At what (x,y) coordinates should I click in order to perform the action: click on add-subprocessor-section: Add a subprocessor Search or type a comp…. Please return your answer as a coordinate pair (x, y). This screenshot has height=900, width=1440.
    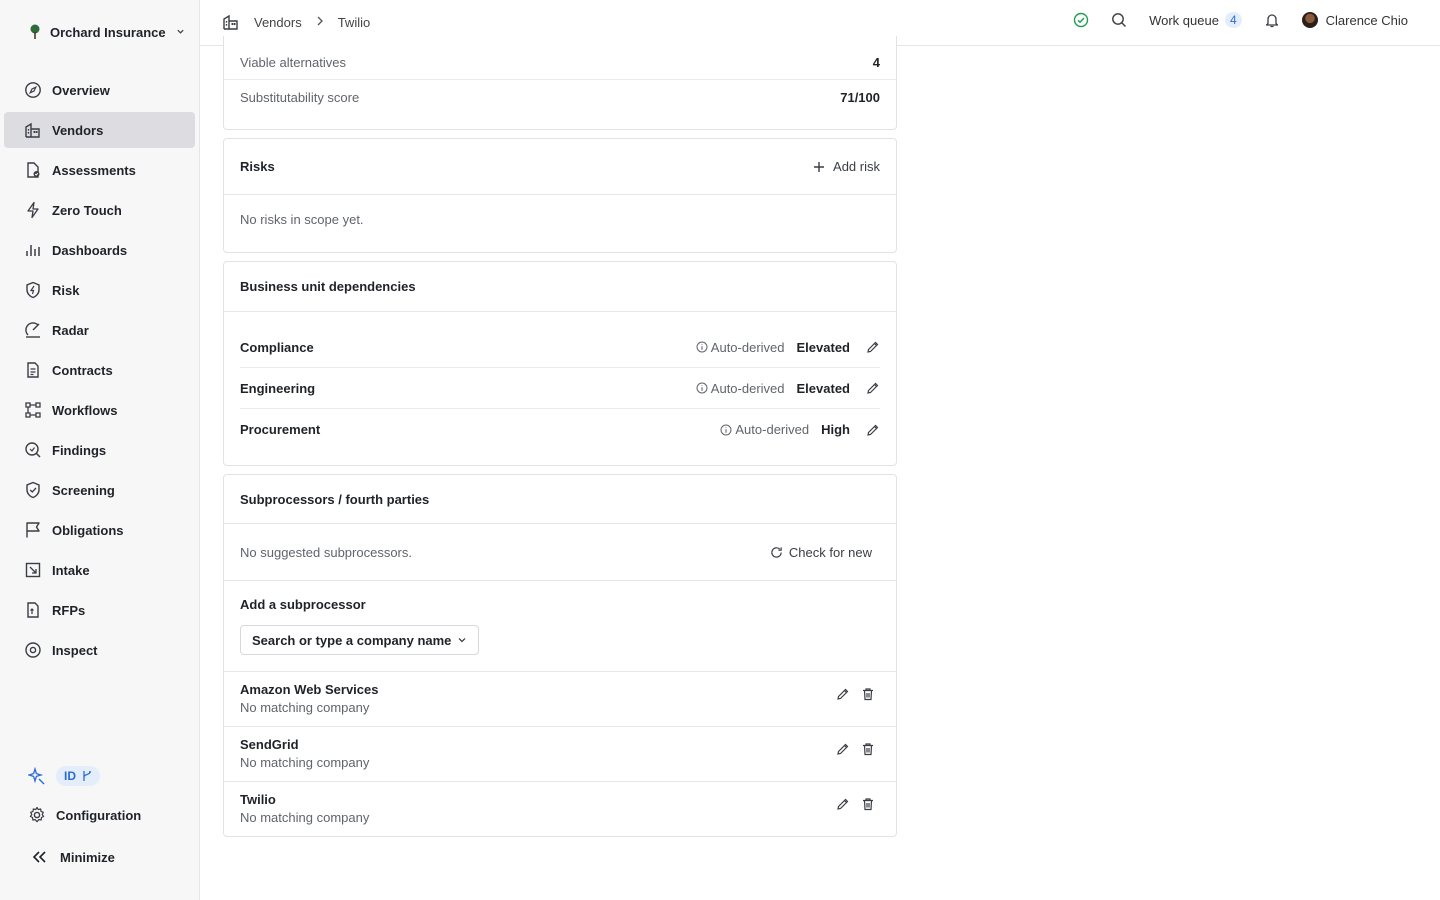
    Looking at the image, I should click on (560, 626).